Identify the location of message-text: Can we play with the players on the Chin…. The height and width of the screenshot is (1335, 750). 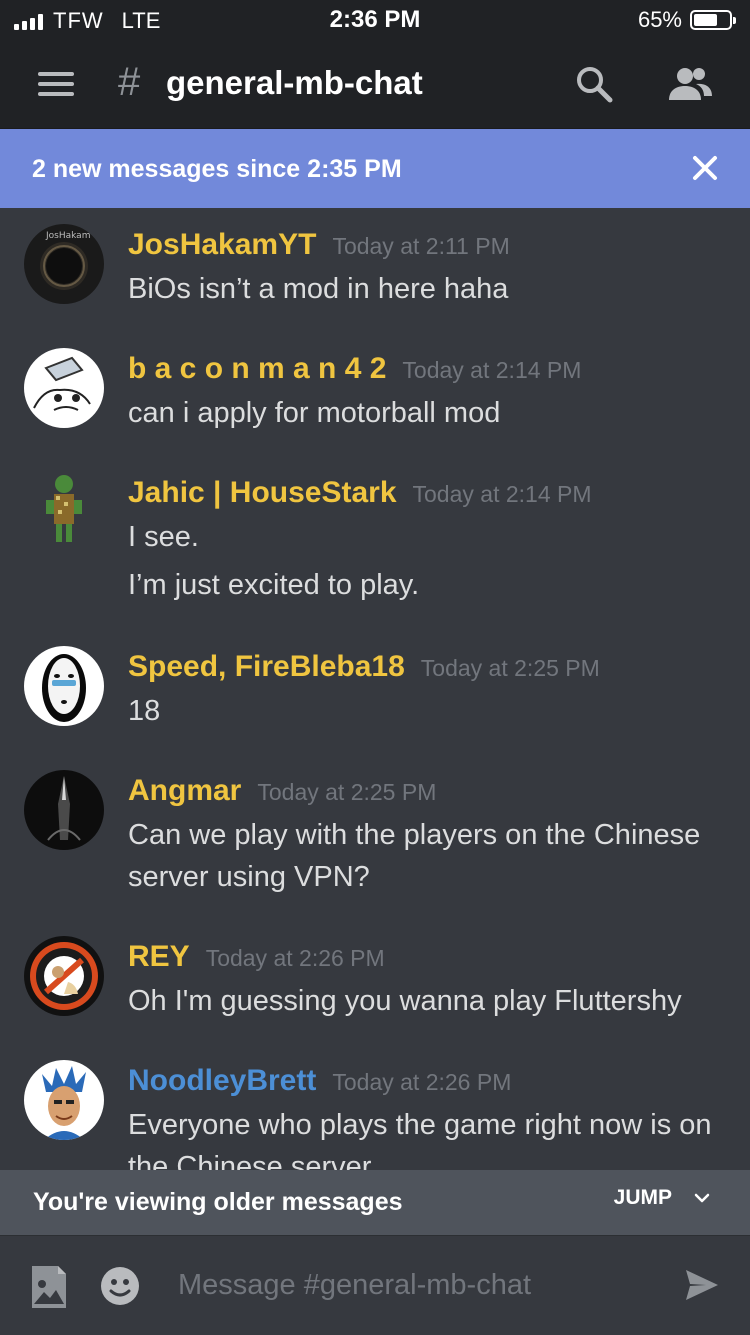
(414, 835).